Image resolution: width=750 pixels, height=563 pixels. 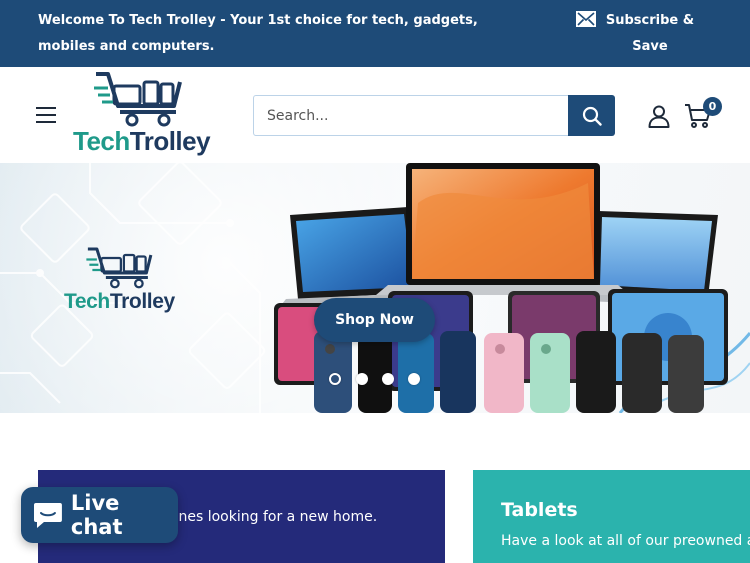 I want to click on hero-logo-wordmark: TechTrolley, so click(x=119, y=302).